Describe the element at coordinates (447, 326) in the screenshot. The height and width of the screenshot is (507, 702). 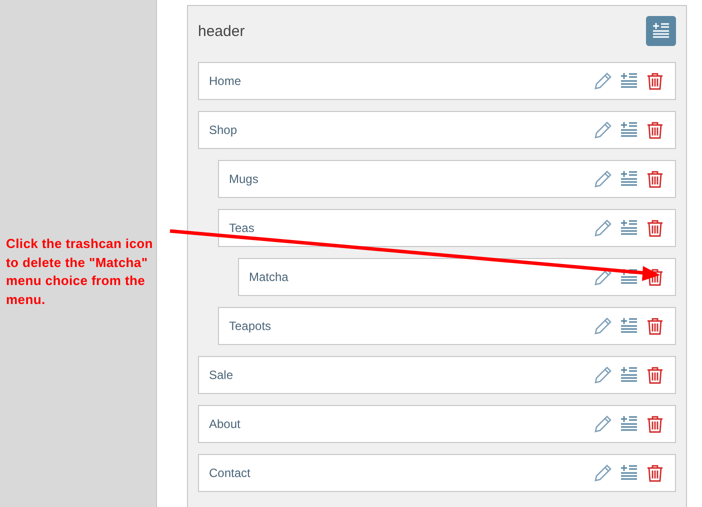
I see `menu-item: Teapots` at that location.